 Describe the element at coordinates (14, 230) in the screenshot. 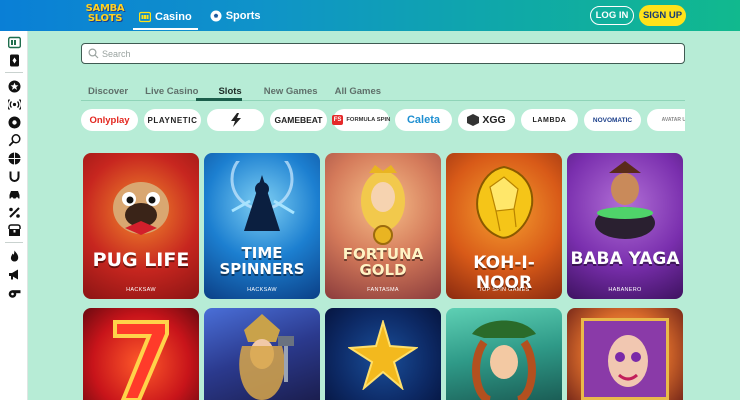

I see `treasure-chest-icon` at that location.